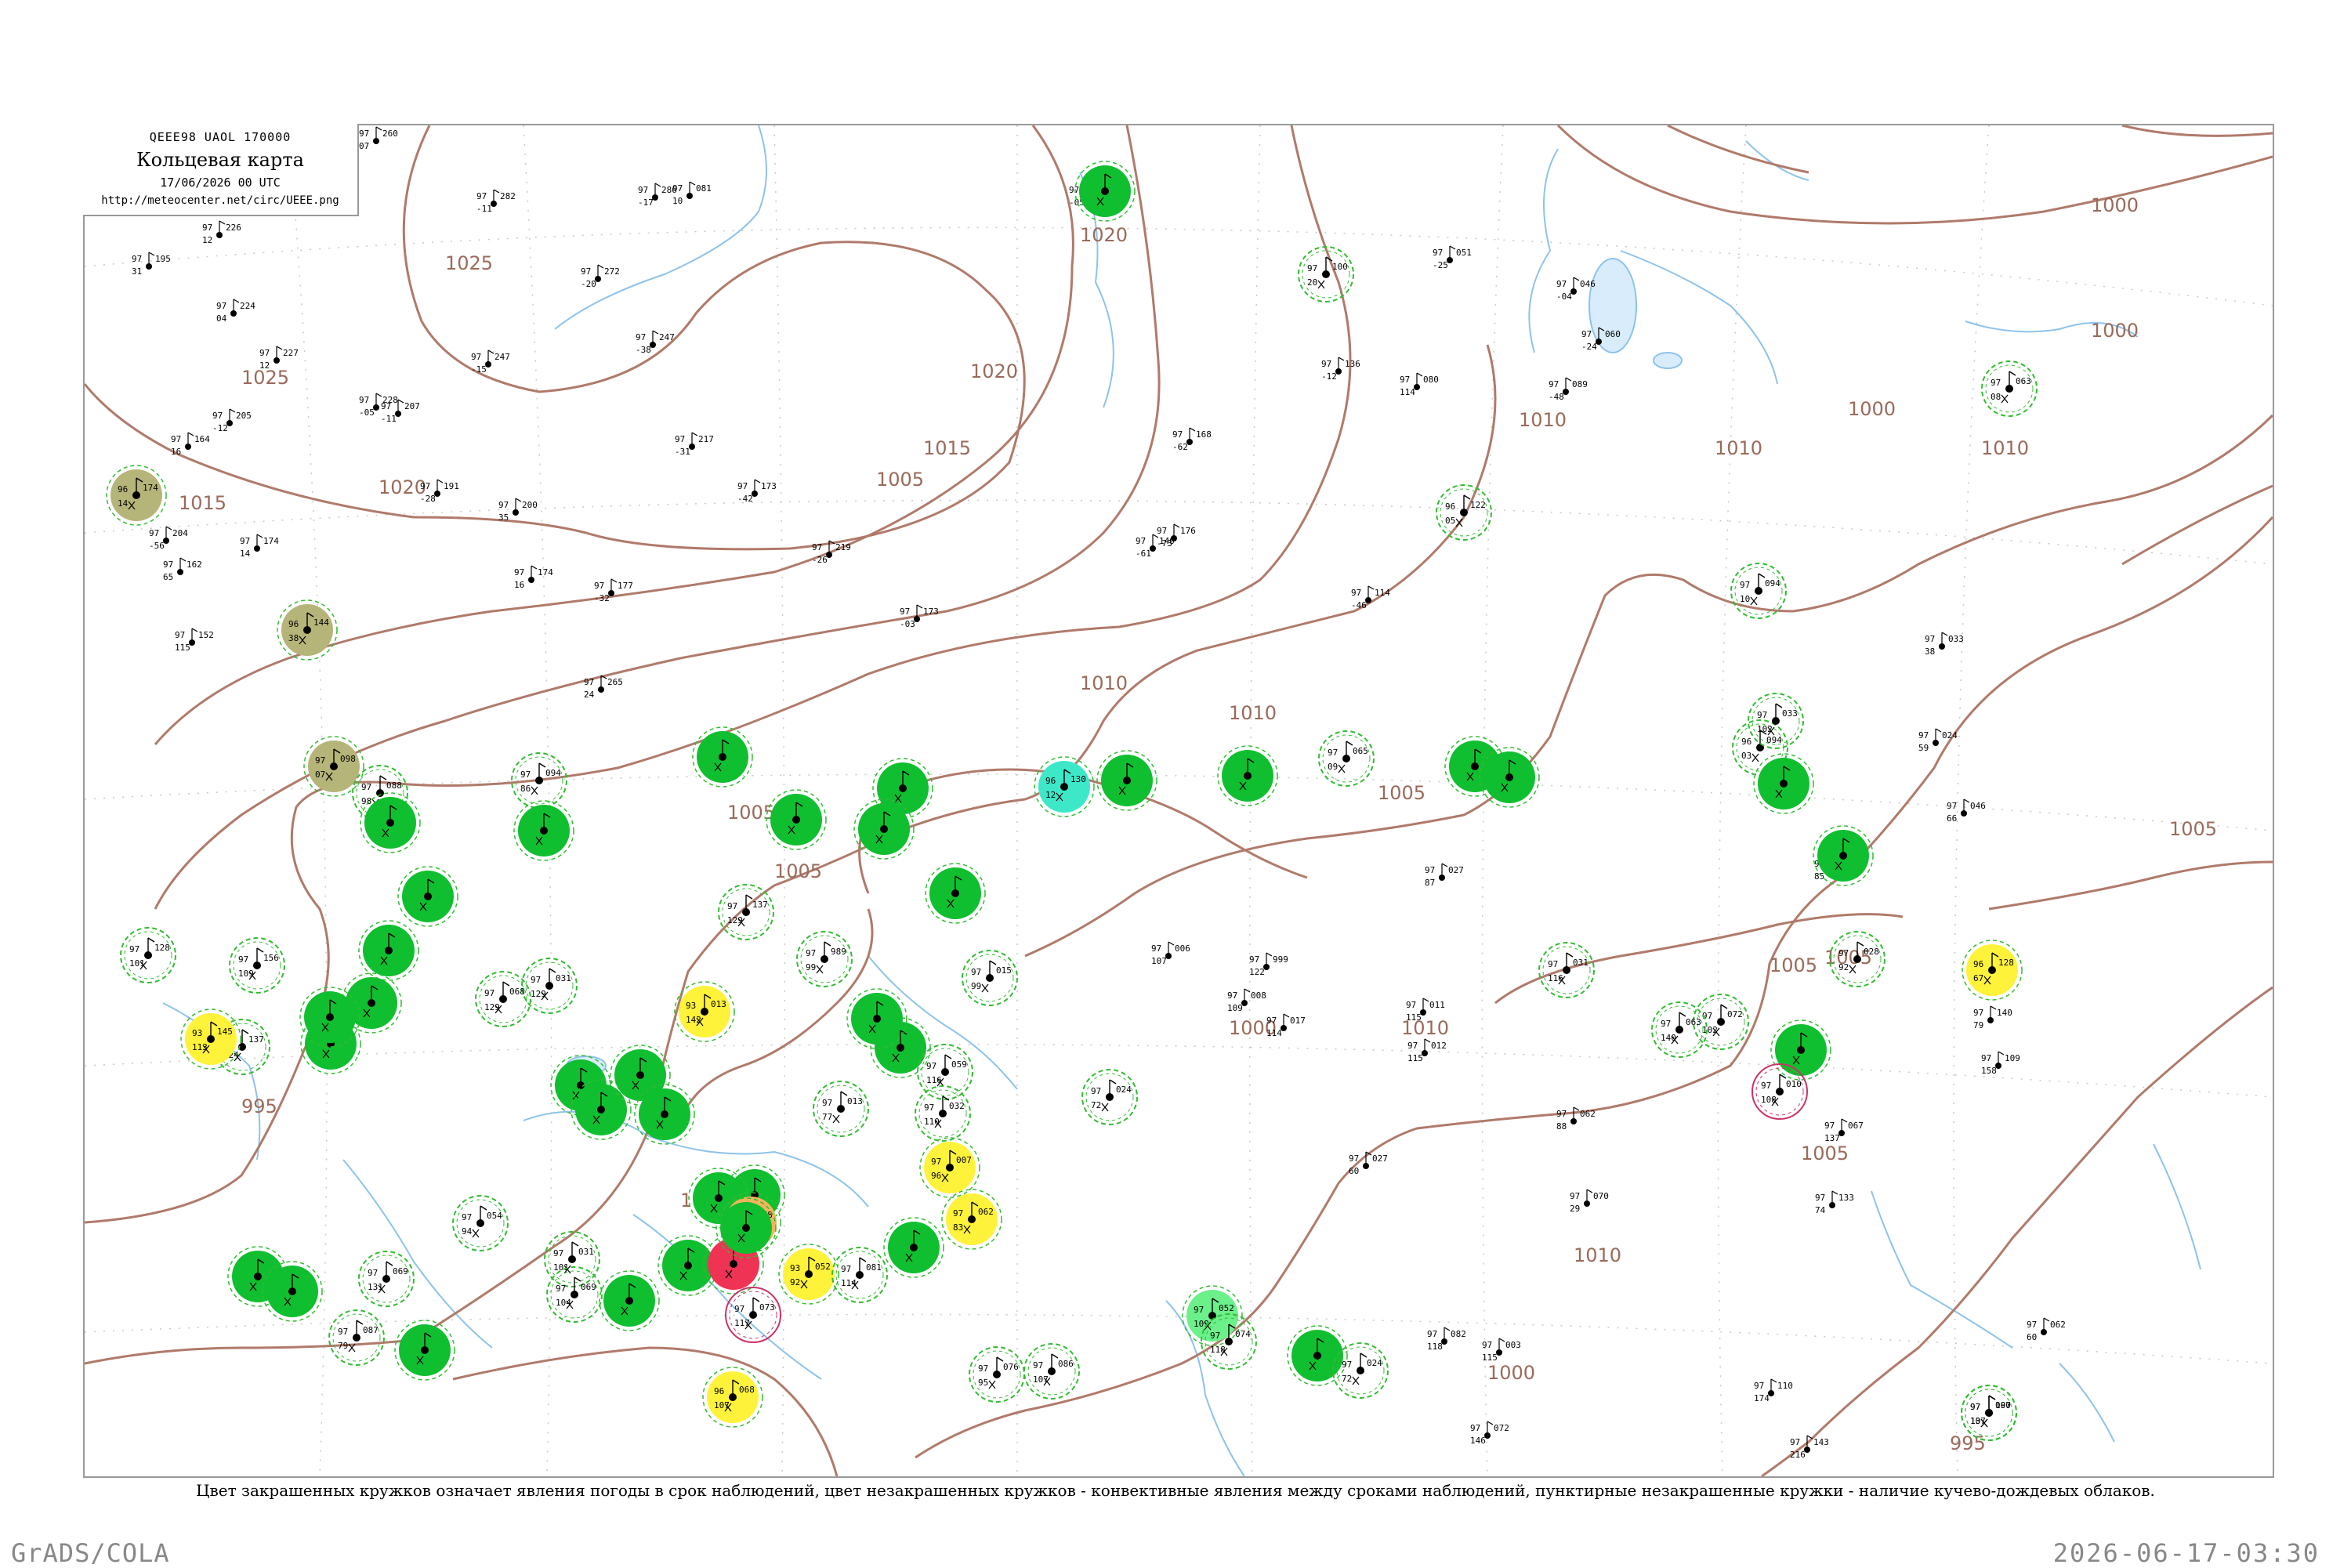  Describe the element at coordinates (1978, 978) in the screenshot. I see `station-dewpoint: 67` at that location.